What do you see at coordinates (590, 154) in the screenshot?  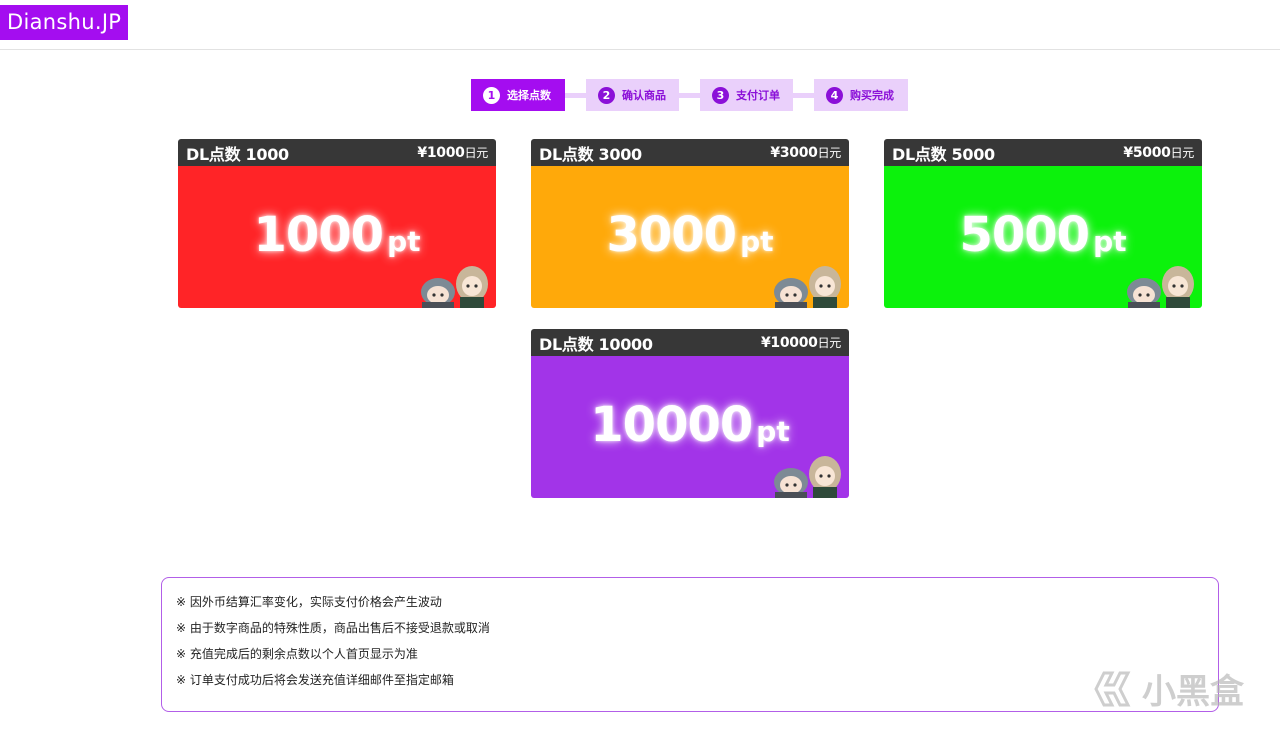 I see `card-title: DL点数 3000` at bounding box center [590, 154].